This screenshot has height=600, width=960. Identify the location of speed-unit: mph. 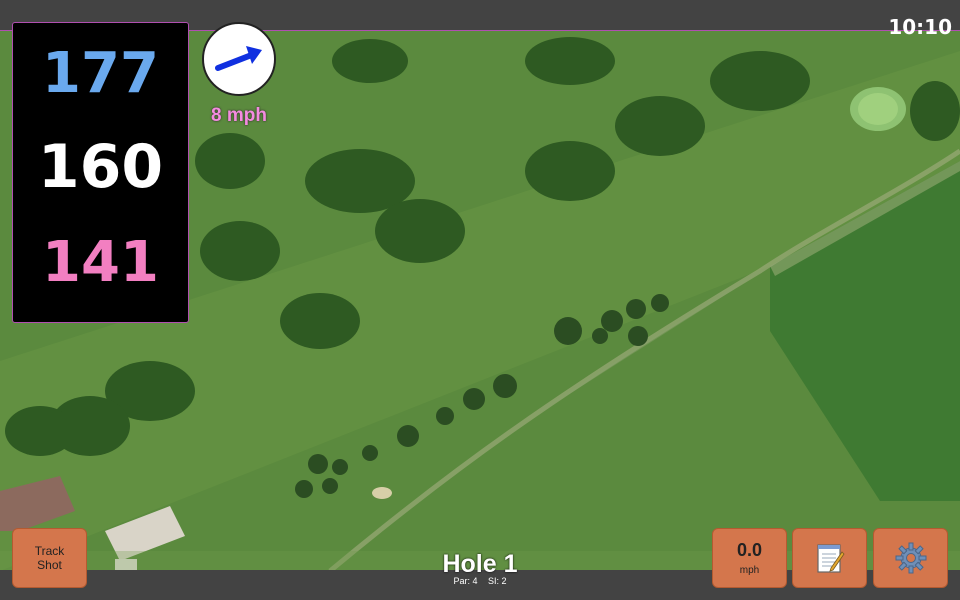
(749, 570).